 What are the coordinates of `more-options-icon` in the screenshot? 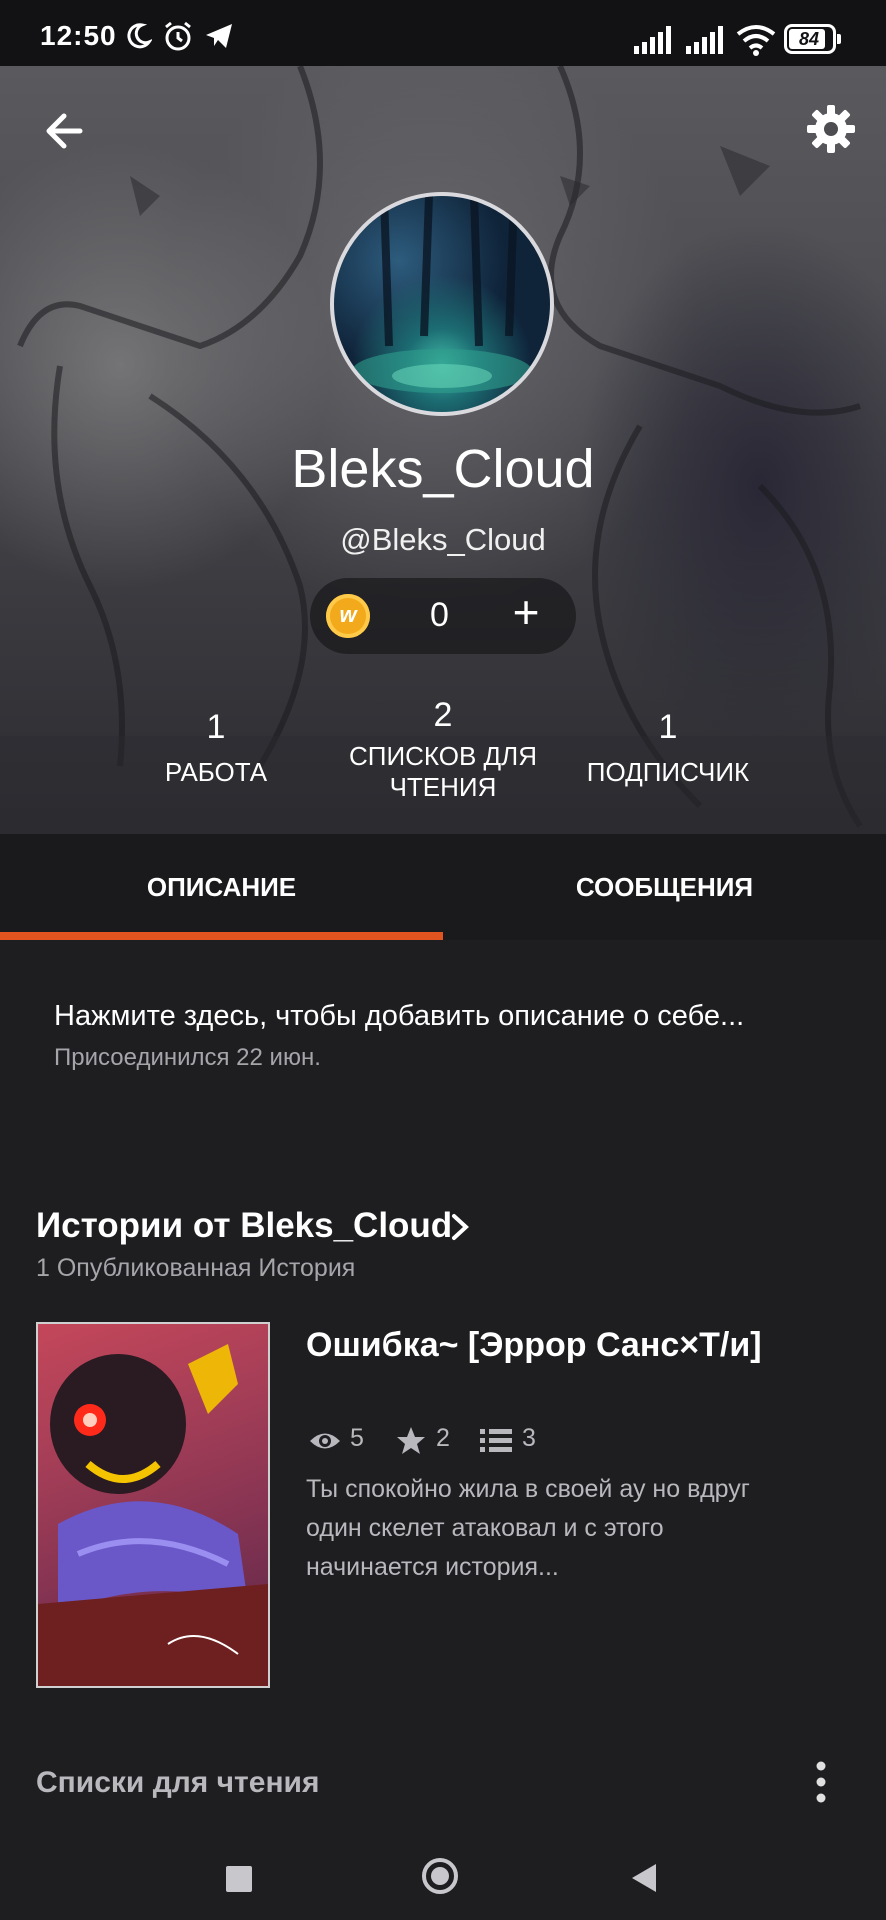 It's located at (821, 1782).